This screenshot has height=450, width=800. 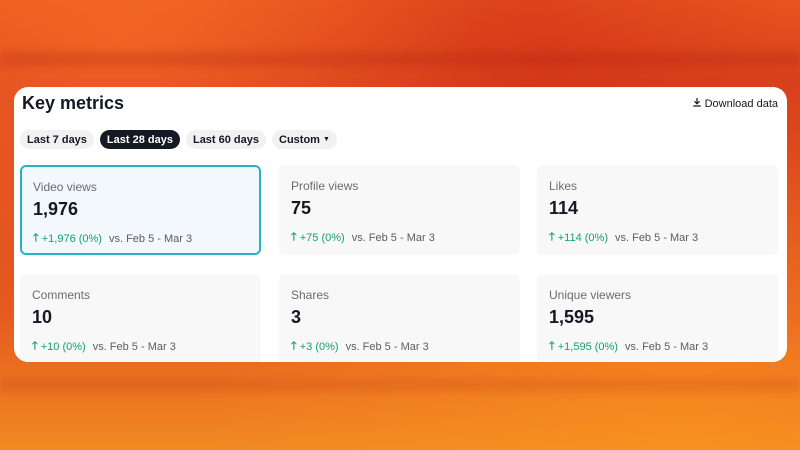 What do you see at coordinates (140, 318) in the screenshot?
I see `metric-card-comments: Comments 10 🡑 +10 (0%) vs. Feb 5 - Mar 3` at bounding box center [140, 318].